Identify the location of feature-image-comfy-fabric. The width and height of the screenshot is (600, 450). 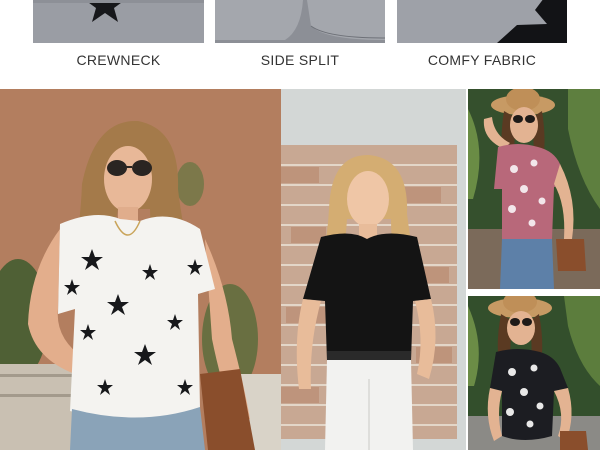
(482, 21).